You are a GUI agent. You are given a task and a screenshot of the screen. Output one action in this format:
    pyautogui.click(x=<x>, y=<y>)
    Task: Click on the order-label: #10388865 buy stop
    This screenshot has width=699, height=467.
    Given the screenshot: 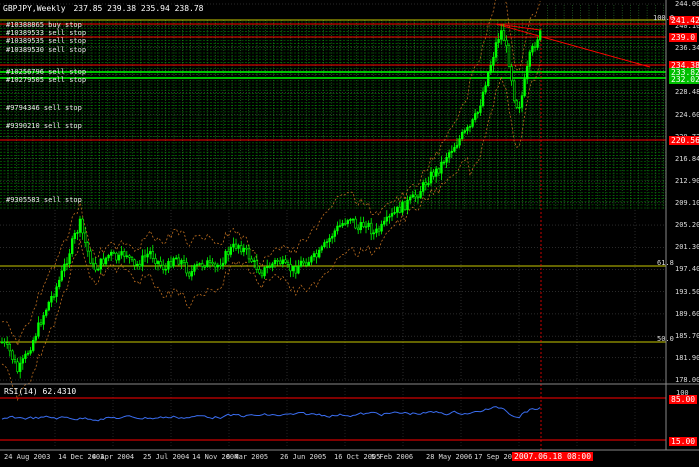 What is the action you would take?
    pyautogui.click(x=46, y=25)
    